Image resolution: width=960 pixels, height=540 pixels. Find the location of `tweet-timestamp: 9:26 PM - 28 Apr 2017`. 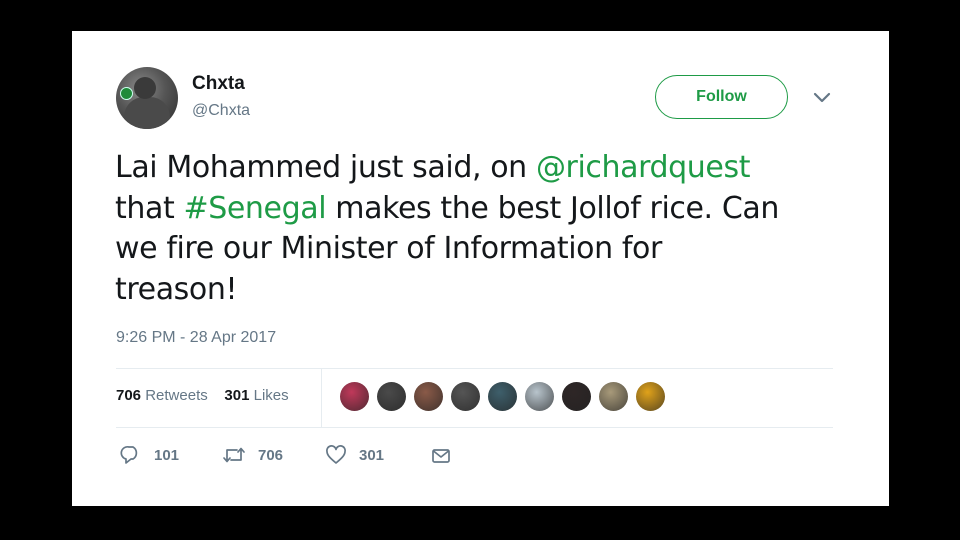

tweet-timestamp: 9:26 PM - 28 Apr 2017 is located at coordinates (196, 338).